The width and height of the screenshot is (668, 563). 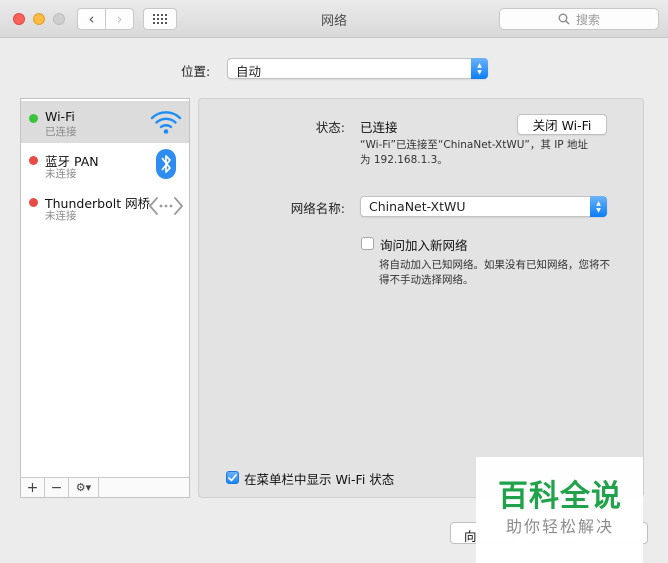 What do you see at coordinates (330, 127) in the screenshot?
I see `status-label: 状态:` at bounding box center [330, 127].